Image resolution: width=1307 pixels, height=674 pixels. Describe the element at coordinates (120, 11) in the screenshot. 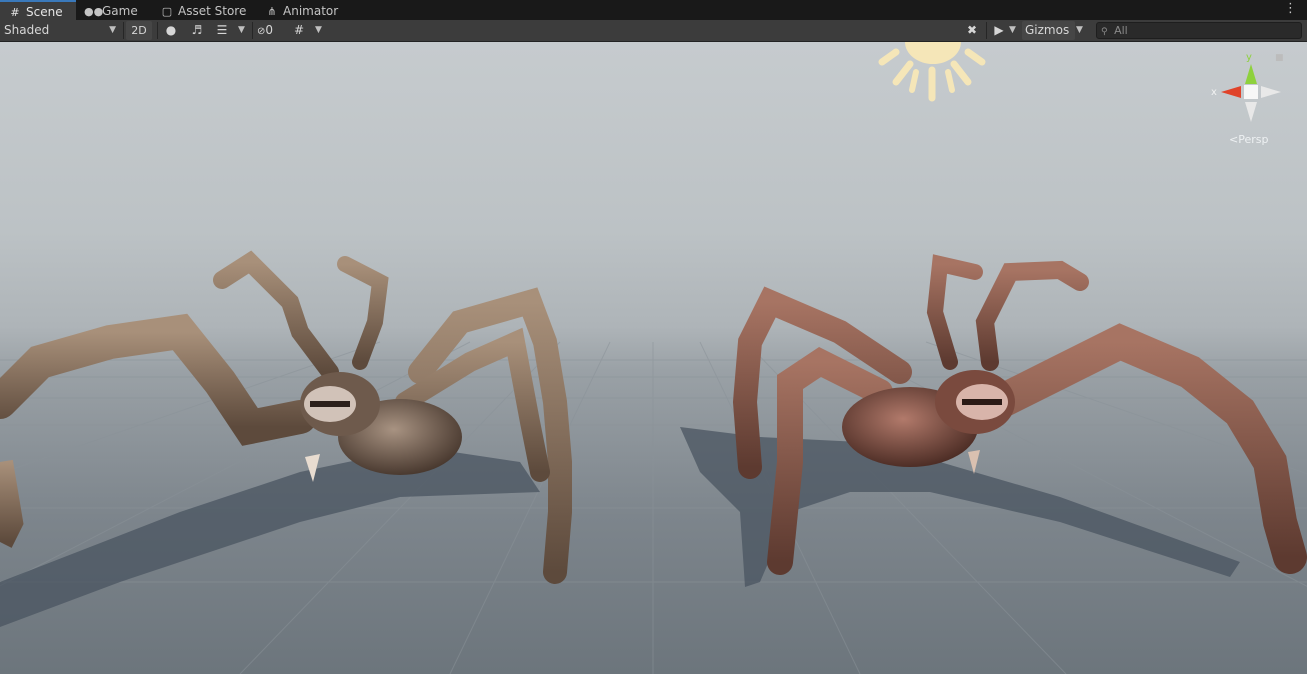

I see `tab-game-label: Game` at that location.